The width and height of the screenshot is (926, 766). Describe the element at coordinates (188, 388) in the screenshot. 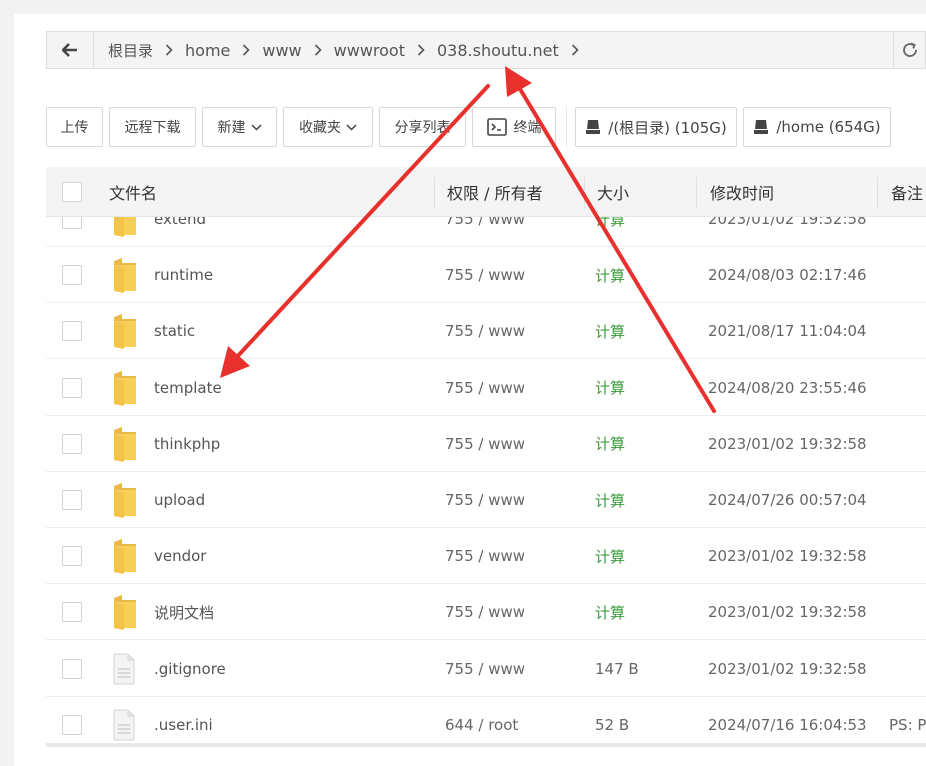

I see `file-name: template` at that location.